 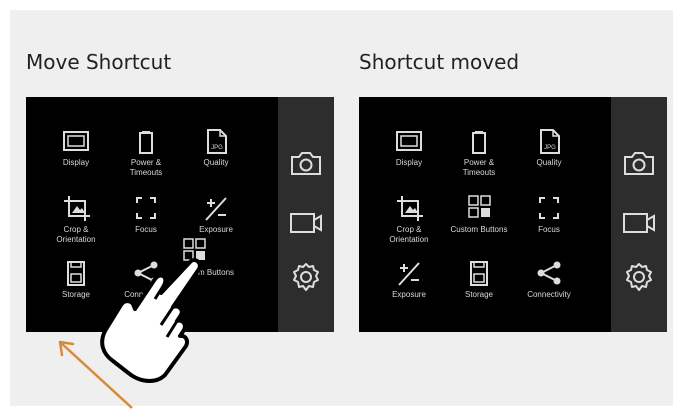 I want to click on tile-storage: Storage, so click(x=479, y=279).